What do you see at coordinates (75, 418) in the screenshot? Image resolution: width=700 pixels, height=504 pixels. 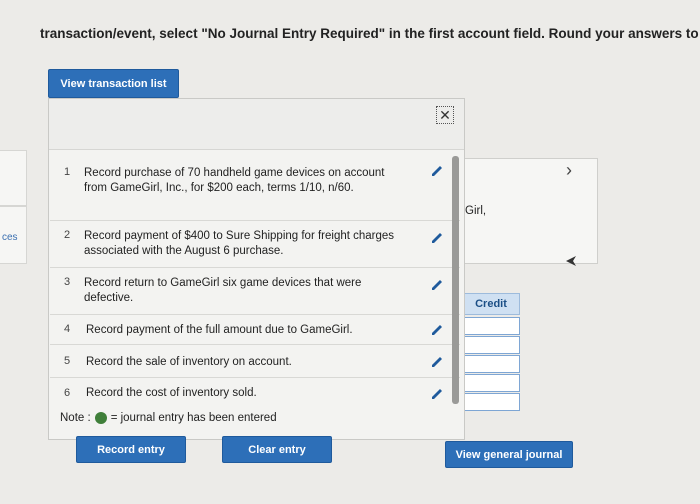 I see `note-label: Note :` at bounding box center [75, 418].